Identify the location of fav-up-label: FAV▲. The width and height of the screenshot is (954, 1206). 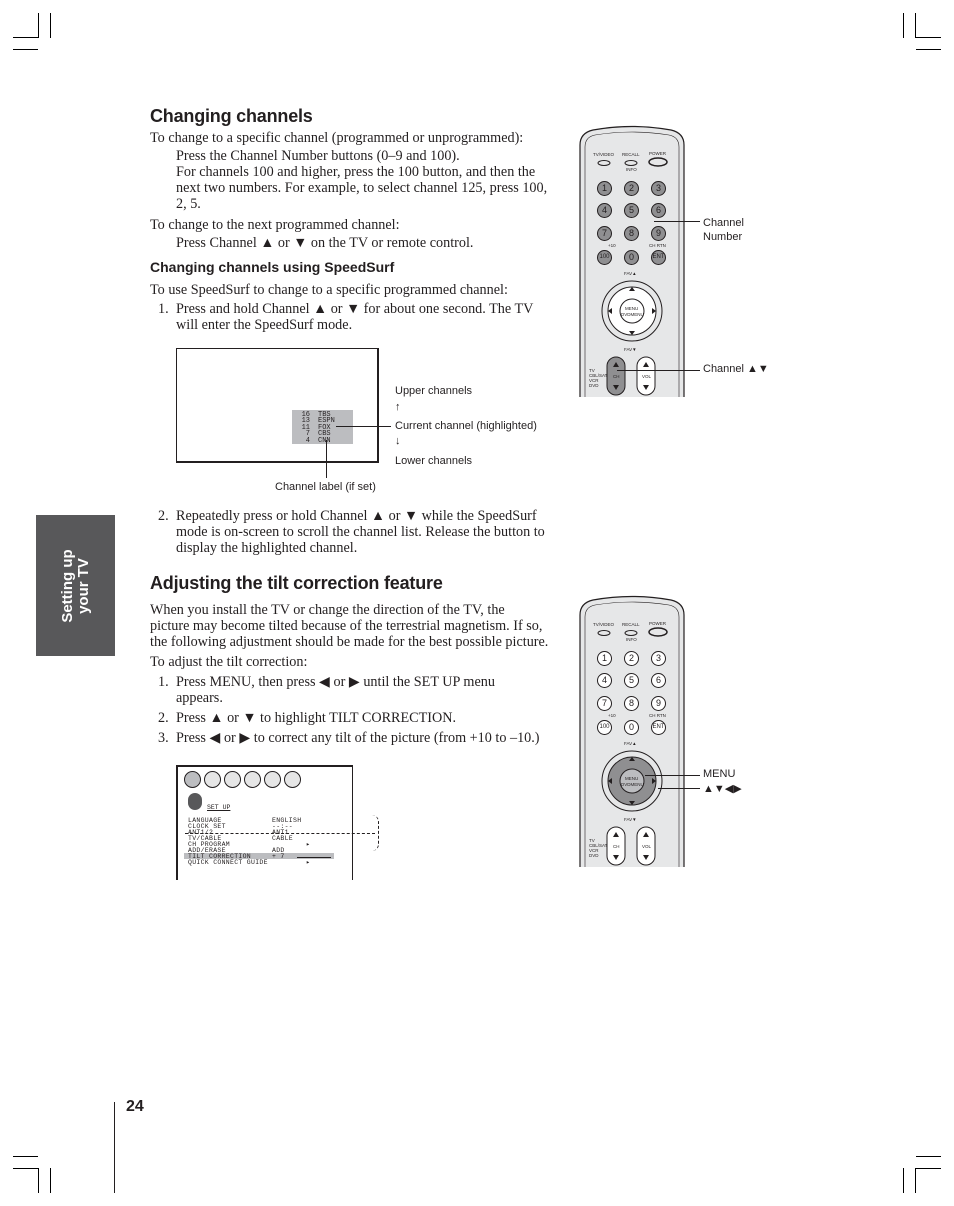
(630, 743).